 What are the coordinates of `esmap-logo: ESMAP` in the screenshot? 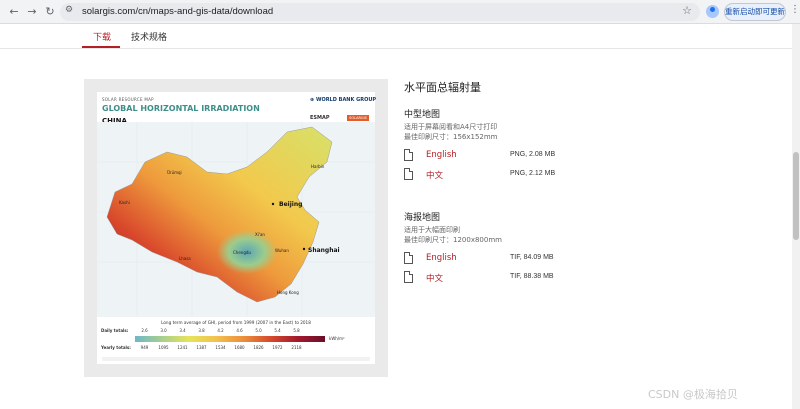 It's located at (320, 118).